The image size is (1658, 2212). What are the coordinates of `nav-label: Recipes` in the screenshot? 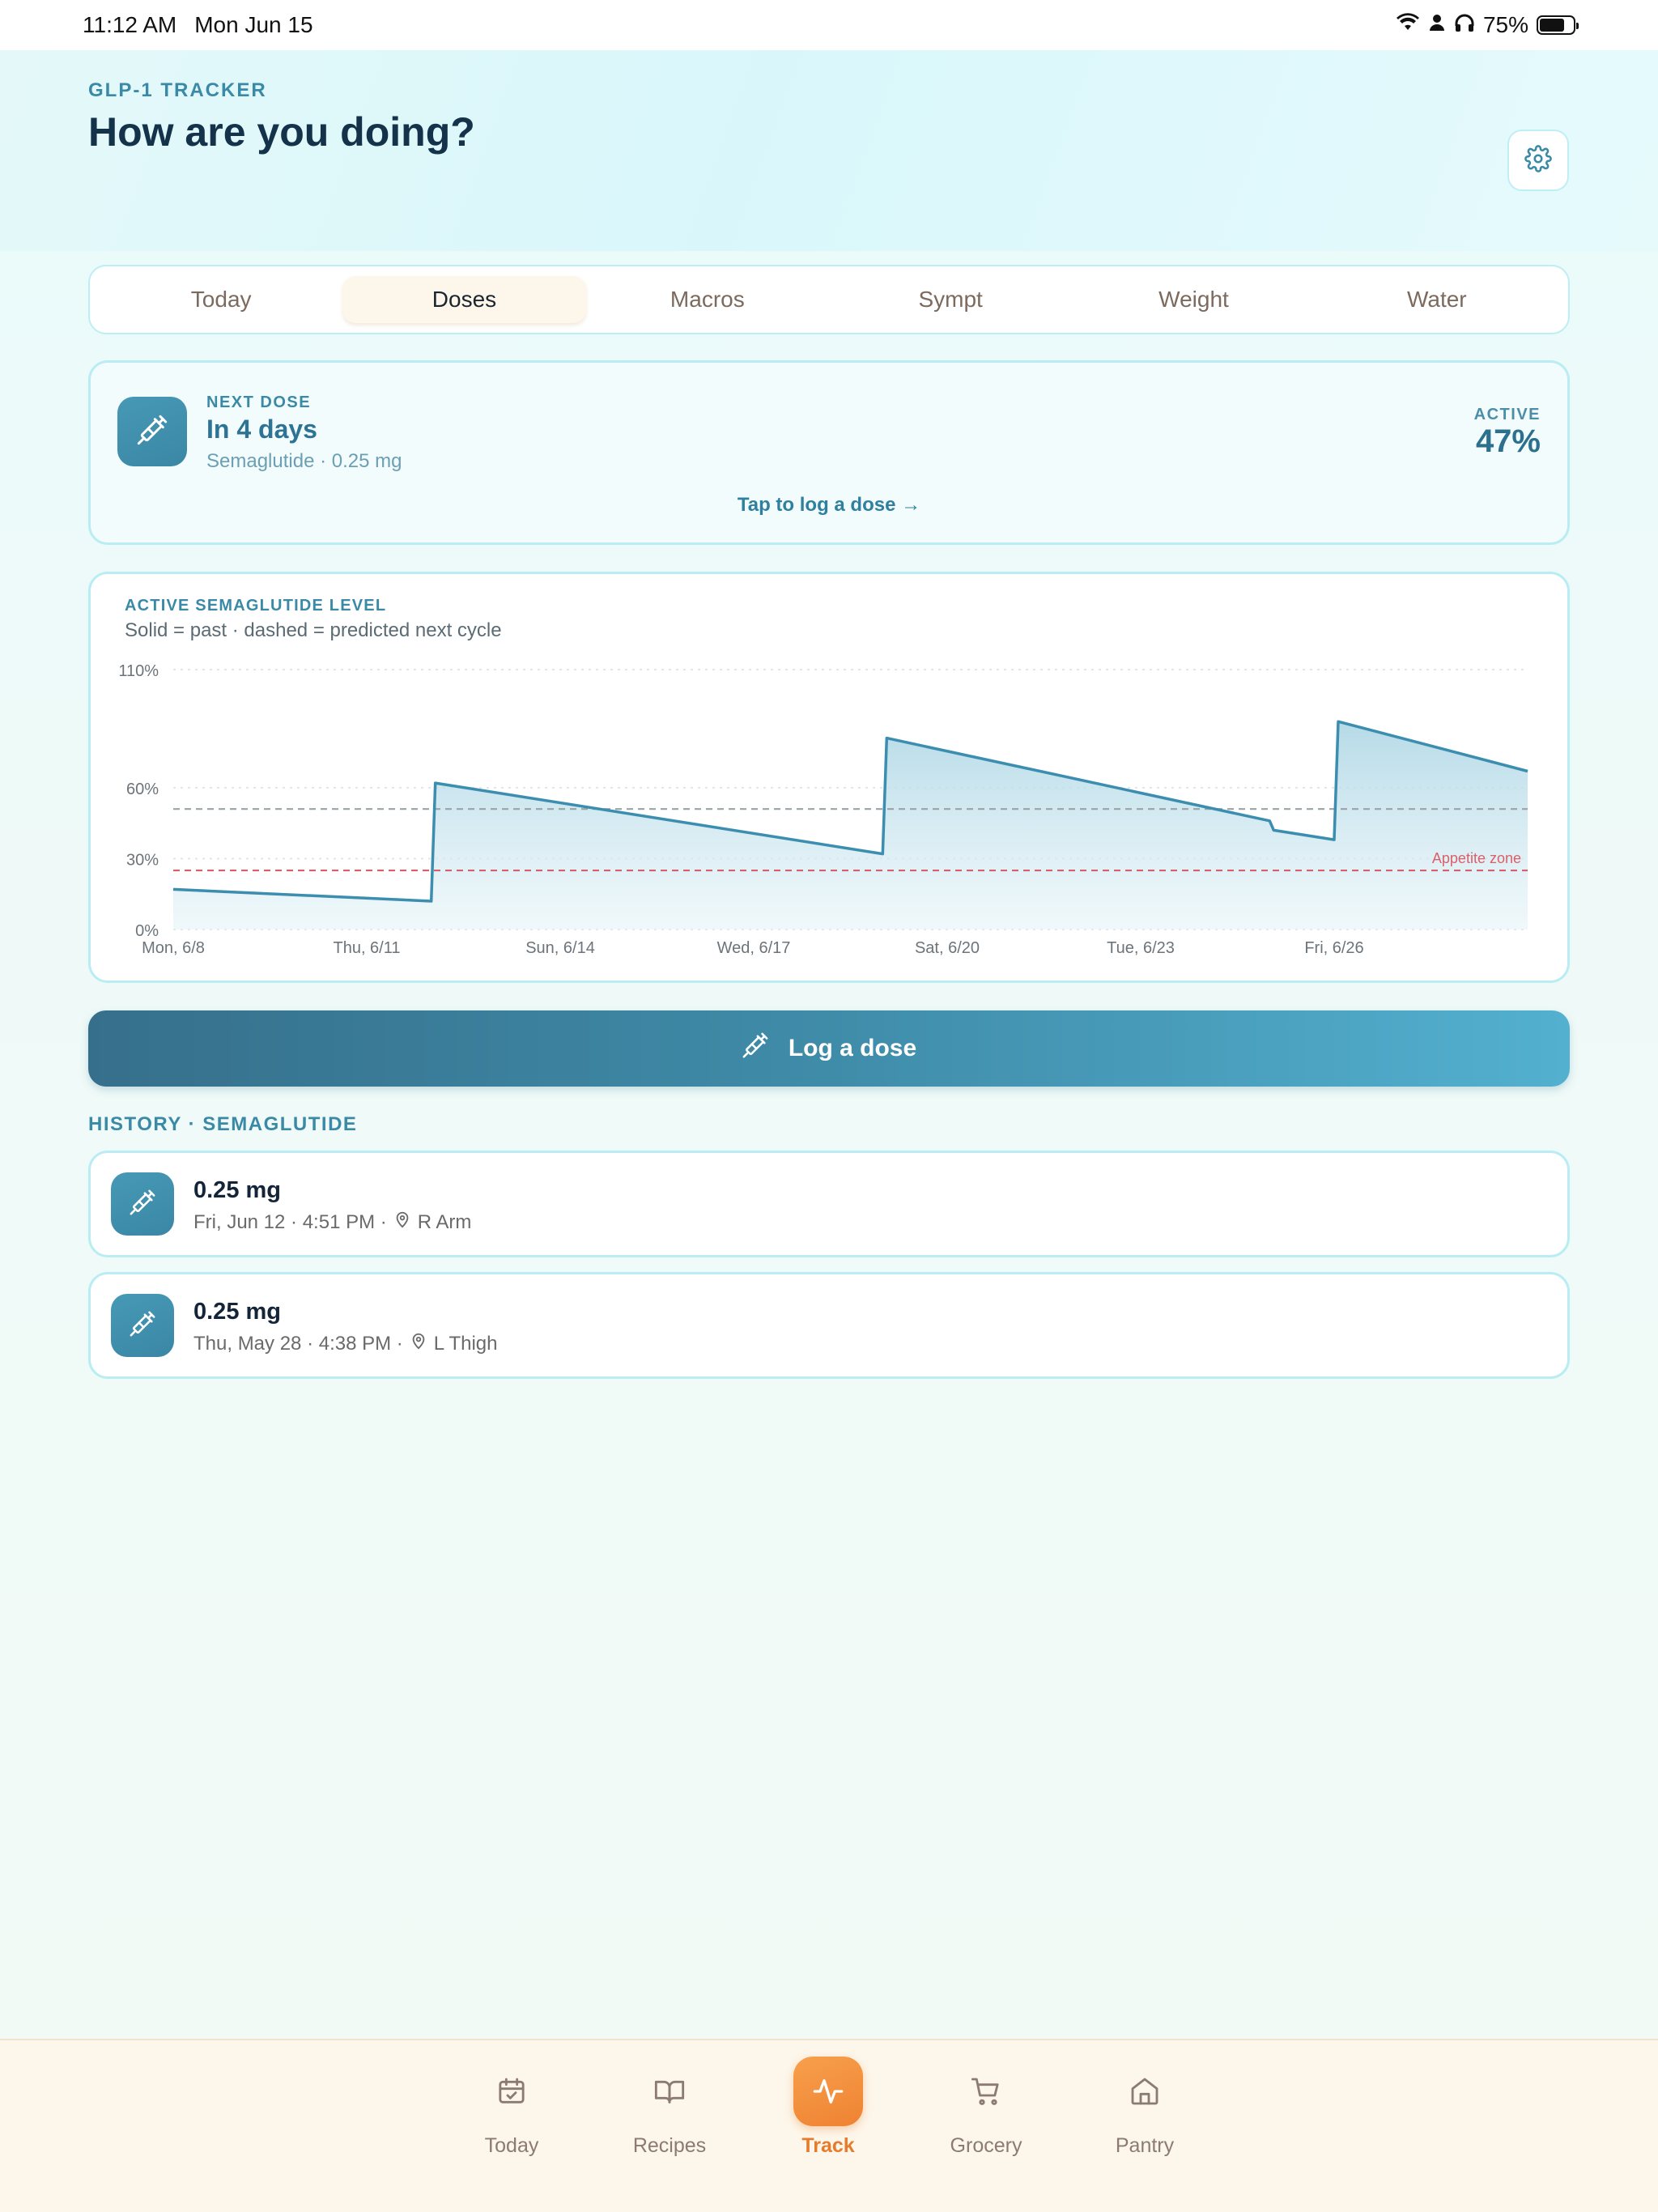 It's located at (669, 2146).